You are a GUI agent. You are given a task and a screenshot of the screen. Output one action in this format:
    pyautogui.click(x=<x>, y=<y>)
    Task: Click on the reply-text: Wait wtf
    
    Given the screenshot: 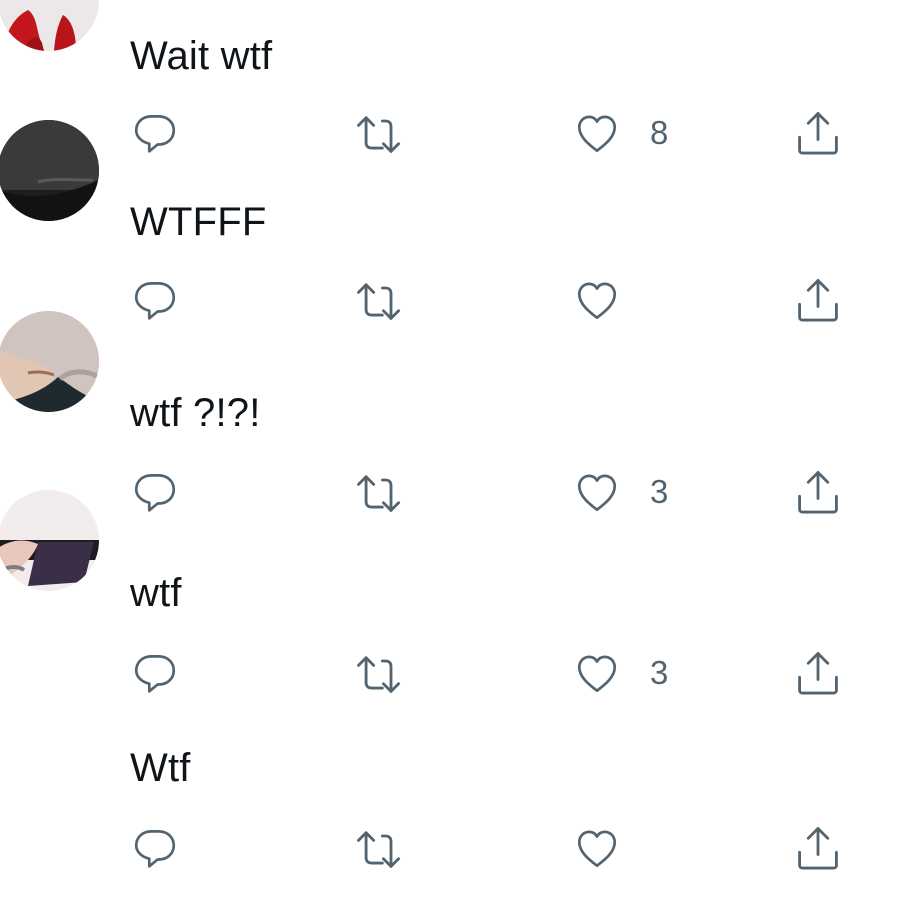 What is the action you would take?
    pyautogui.click(x=201, y=56)
    